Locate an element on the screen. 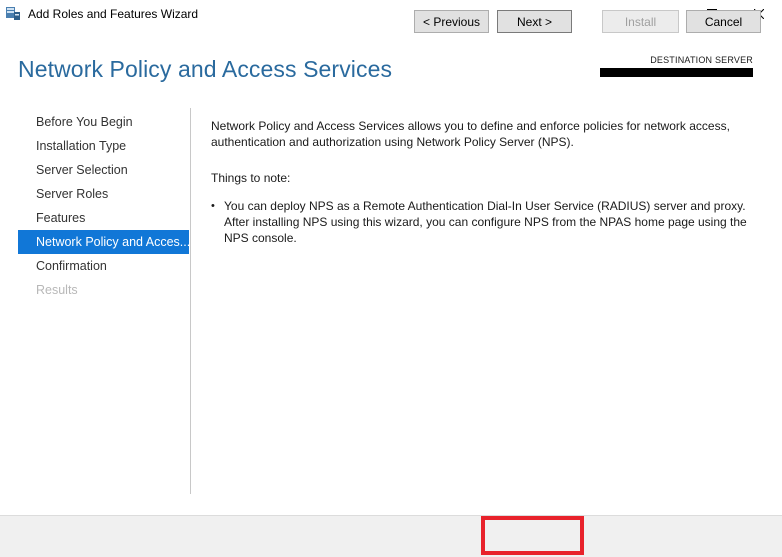 This screenshot has width=782, height=557. nav-item-features: Features is located at coordinates (103, 218).